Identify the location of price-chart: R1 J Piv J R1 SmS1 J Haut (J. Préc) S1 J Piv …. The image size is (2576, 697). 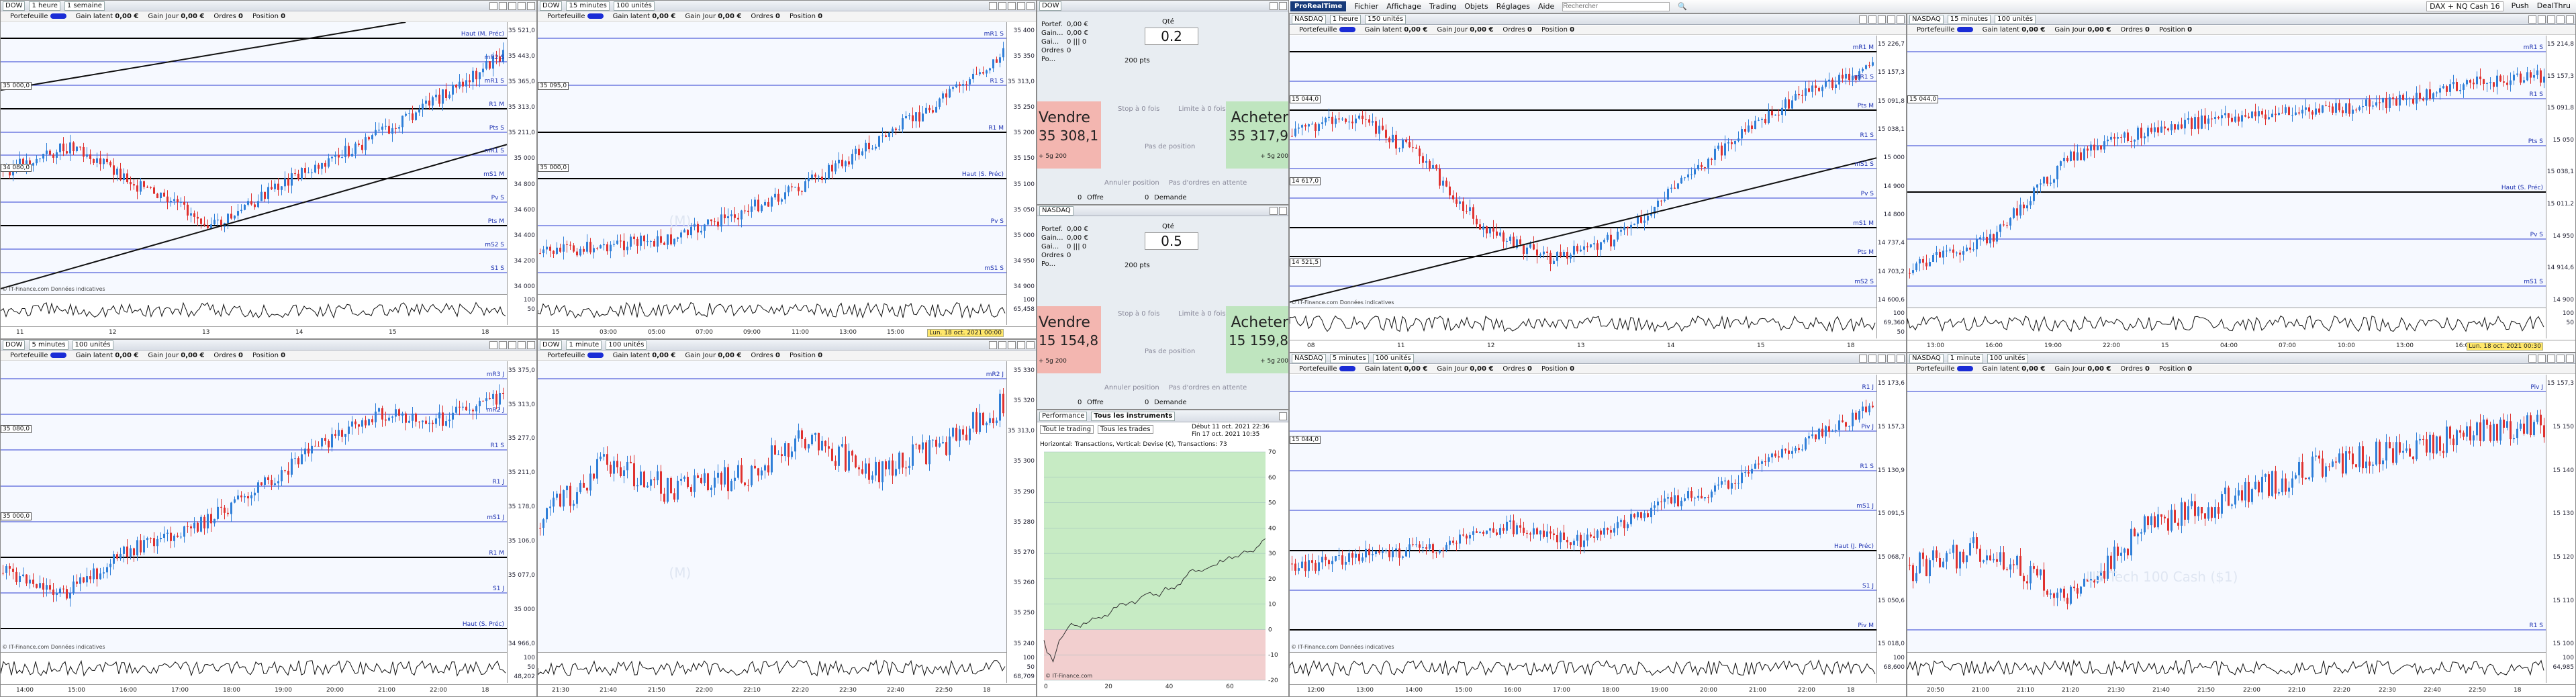
(1583, 513).